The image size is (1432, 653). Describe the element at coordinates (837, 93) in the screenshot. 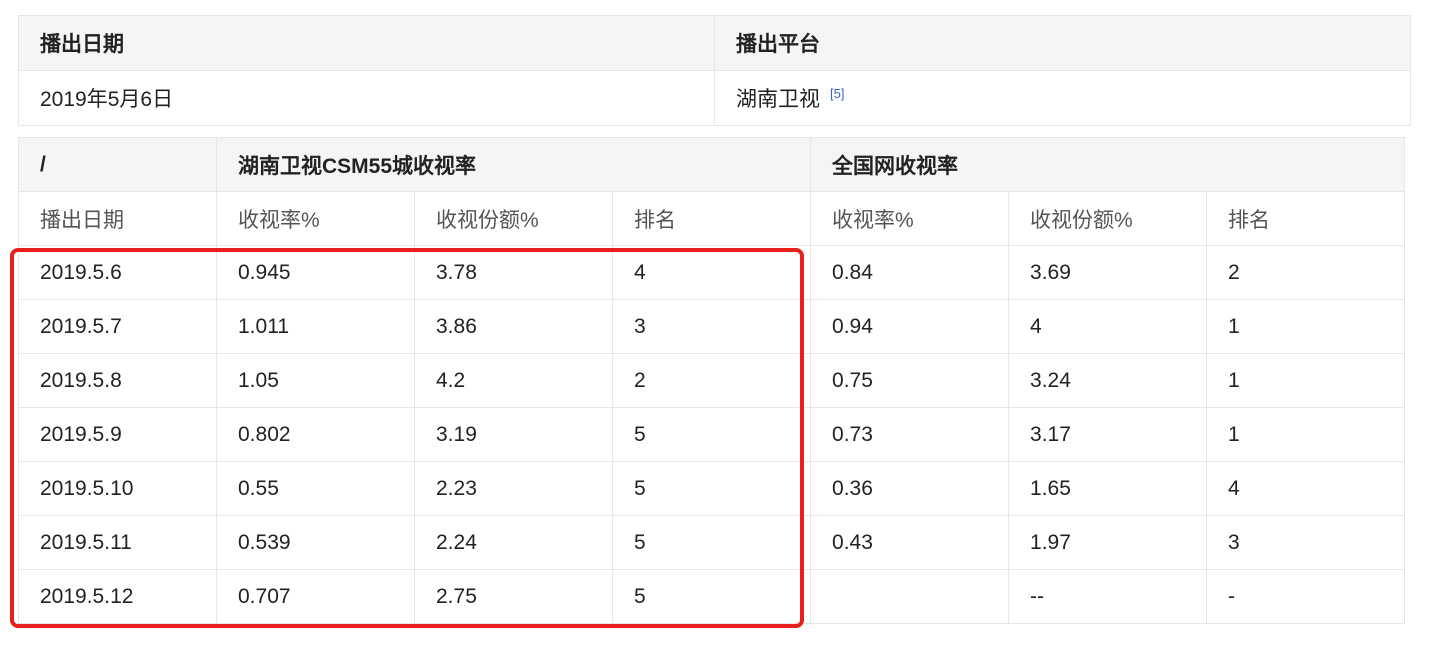

I see `reference-link: [5]` at that location.